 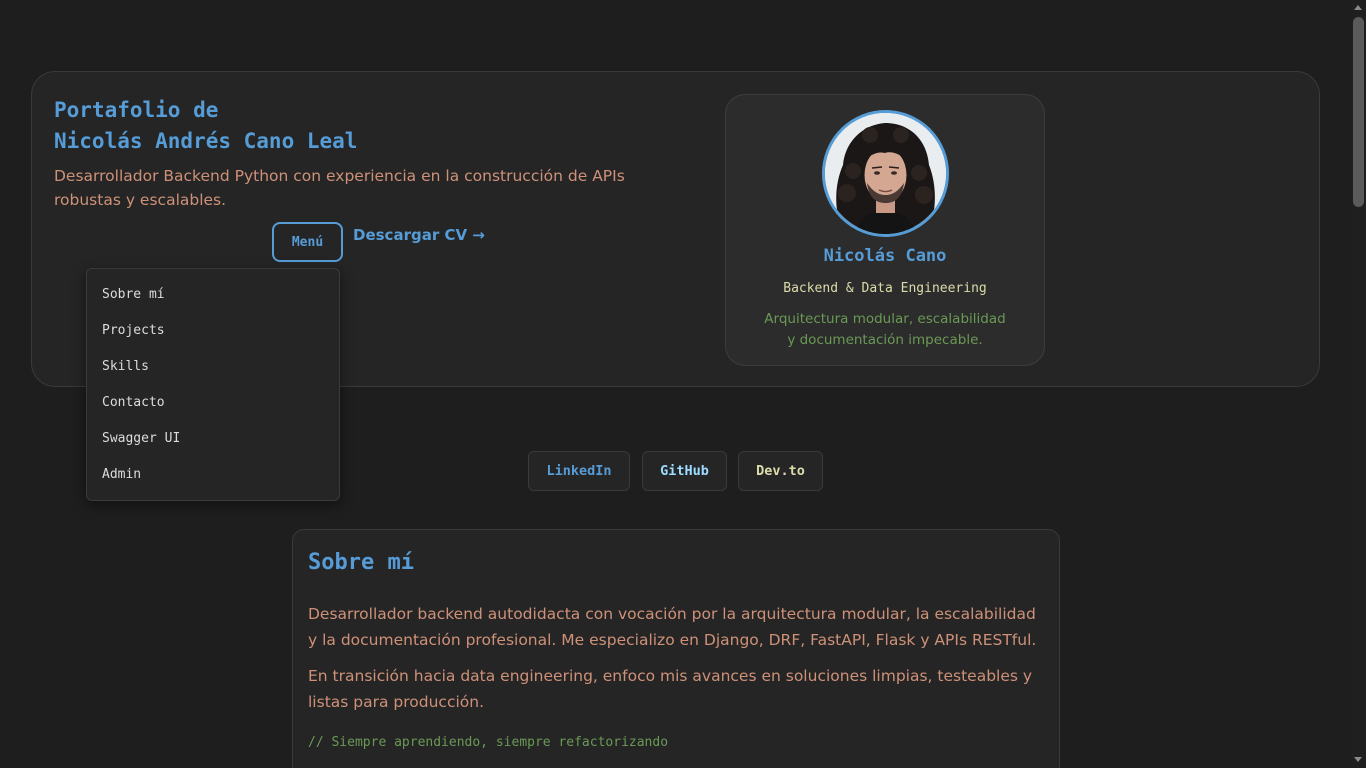 I want to click on profile-role: Backend & Data Engineering, so click(x=885, y=288).